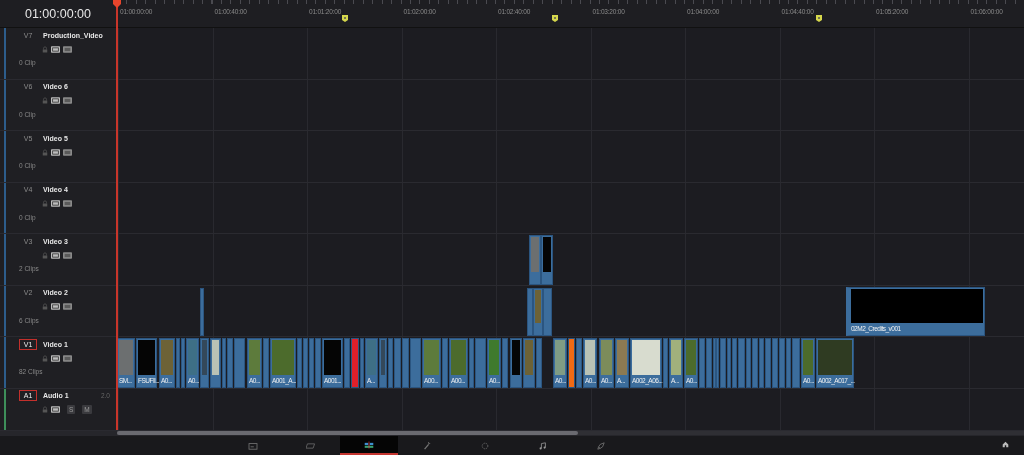  What do you see at coordinates (427, 445) in the screenshot?
I see `magic-wand-icon` at bounding box center [427, 445].